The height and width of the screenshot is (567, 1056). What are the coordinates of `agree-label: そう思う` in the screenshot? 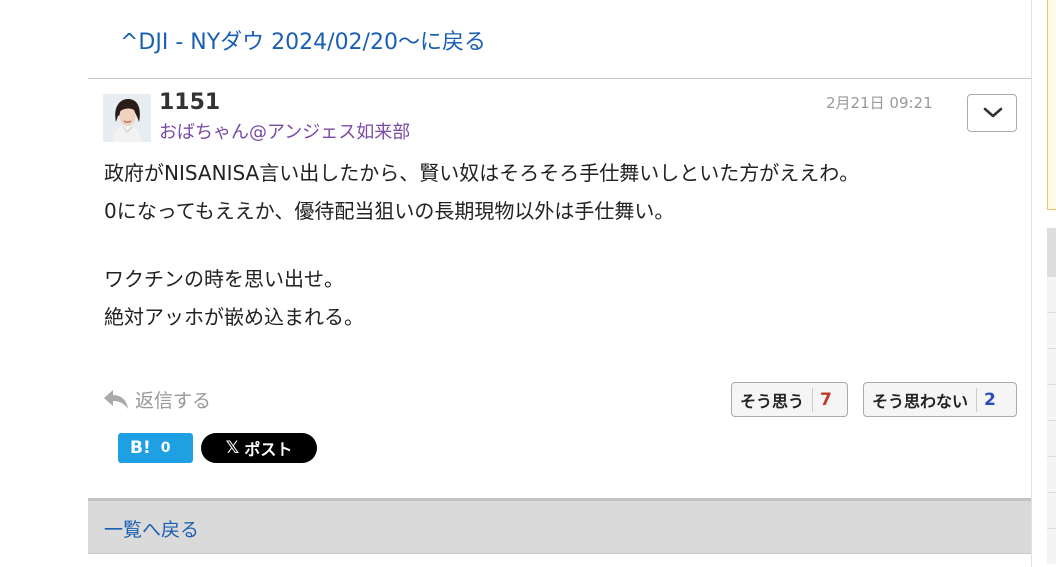 It's located at (772, 401).